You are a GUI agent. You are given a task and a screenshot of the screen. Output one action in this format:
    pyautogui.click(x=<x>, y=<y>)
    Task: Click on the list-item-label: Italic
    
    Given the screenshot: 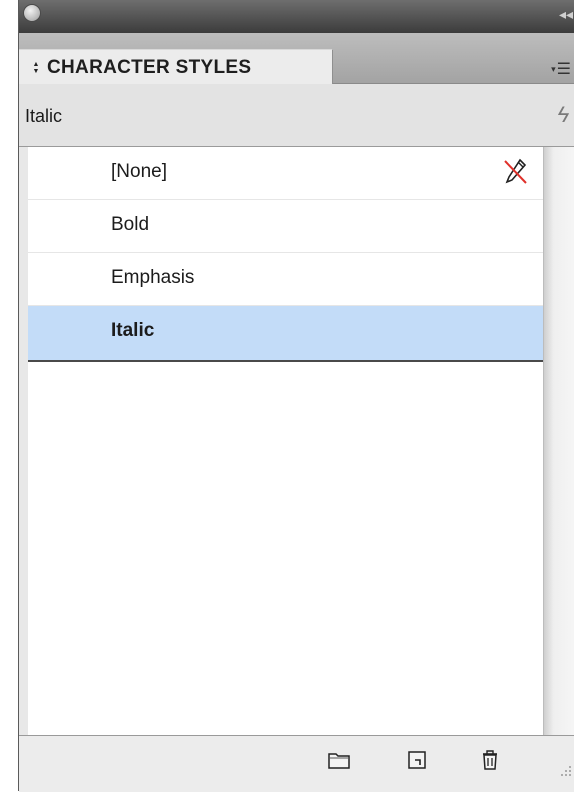 What is the action you would take?
    pyautogui.click(x=133, y=330)
    